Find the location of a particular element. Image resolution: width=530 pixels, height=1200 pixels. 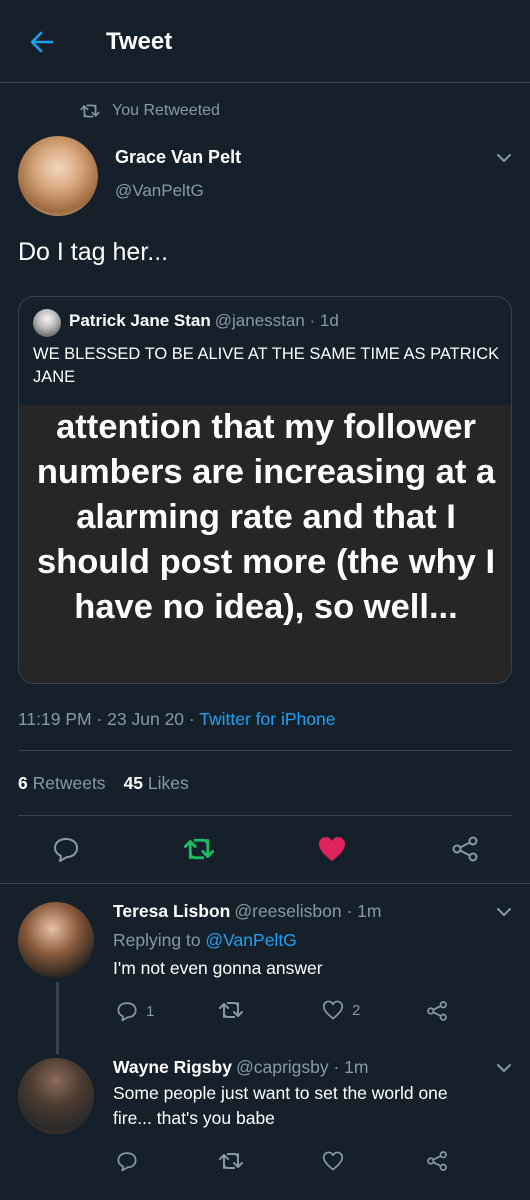

reply-text: I'm not even gonna answer is located at coordinates (218, 968).